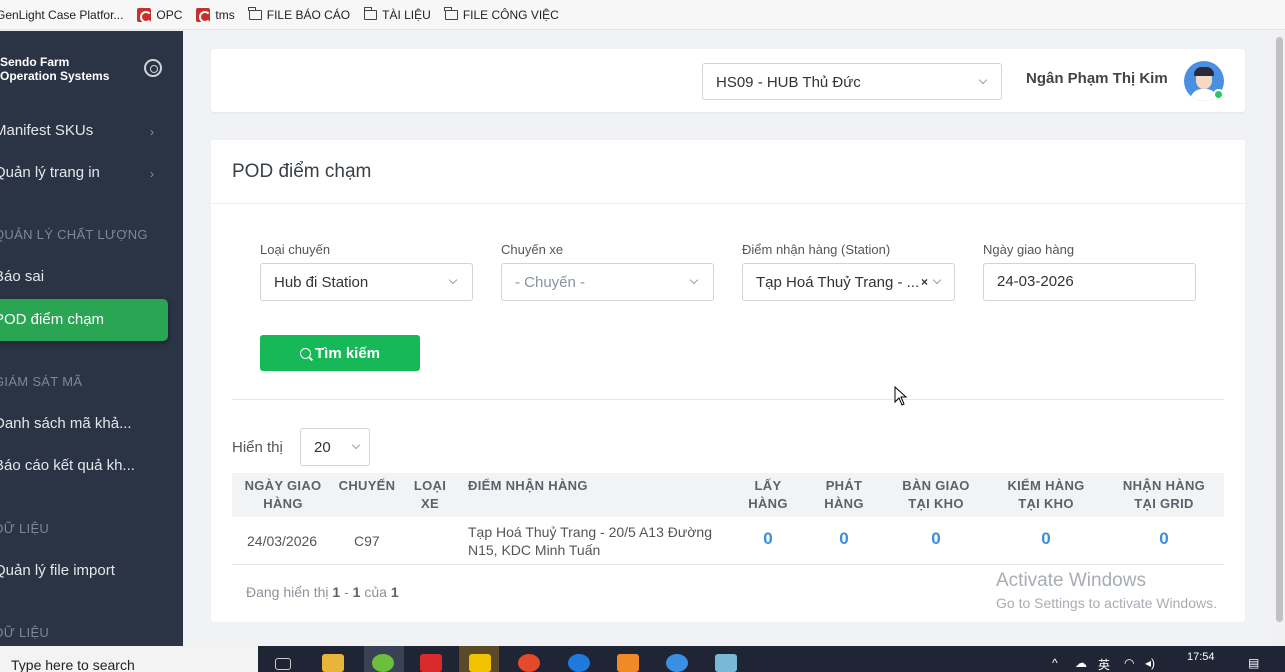 The width and height of the screenshot is (1285, 672). Describe the element at coordinates (152, 174) in the screenshot. I see `chevron-right-icon: ›` at that location.